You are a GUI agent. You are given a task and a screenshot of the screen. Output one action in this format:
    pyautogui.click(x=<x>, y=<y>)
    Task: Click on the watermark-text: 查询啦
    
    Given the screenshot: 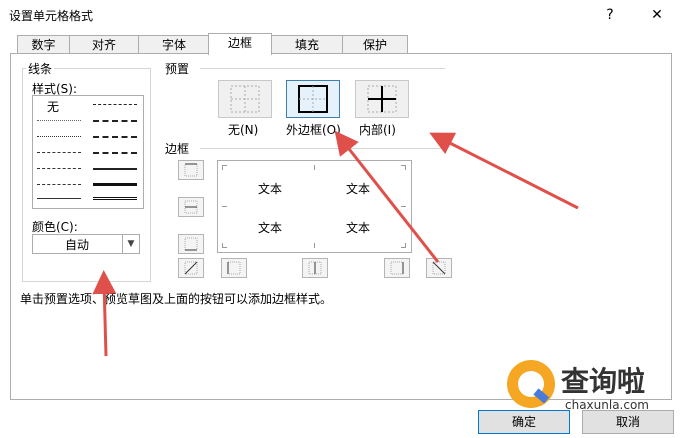 What is the action you would take?
    pyautogui.click(x=603, y=381)
    